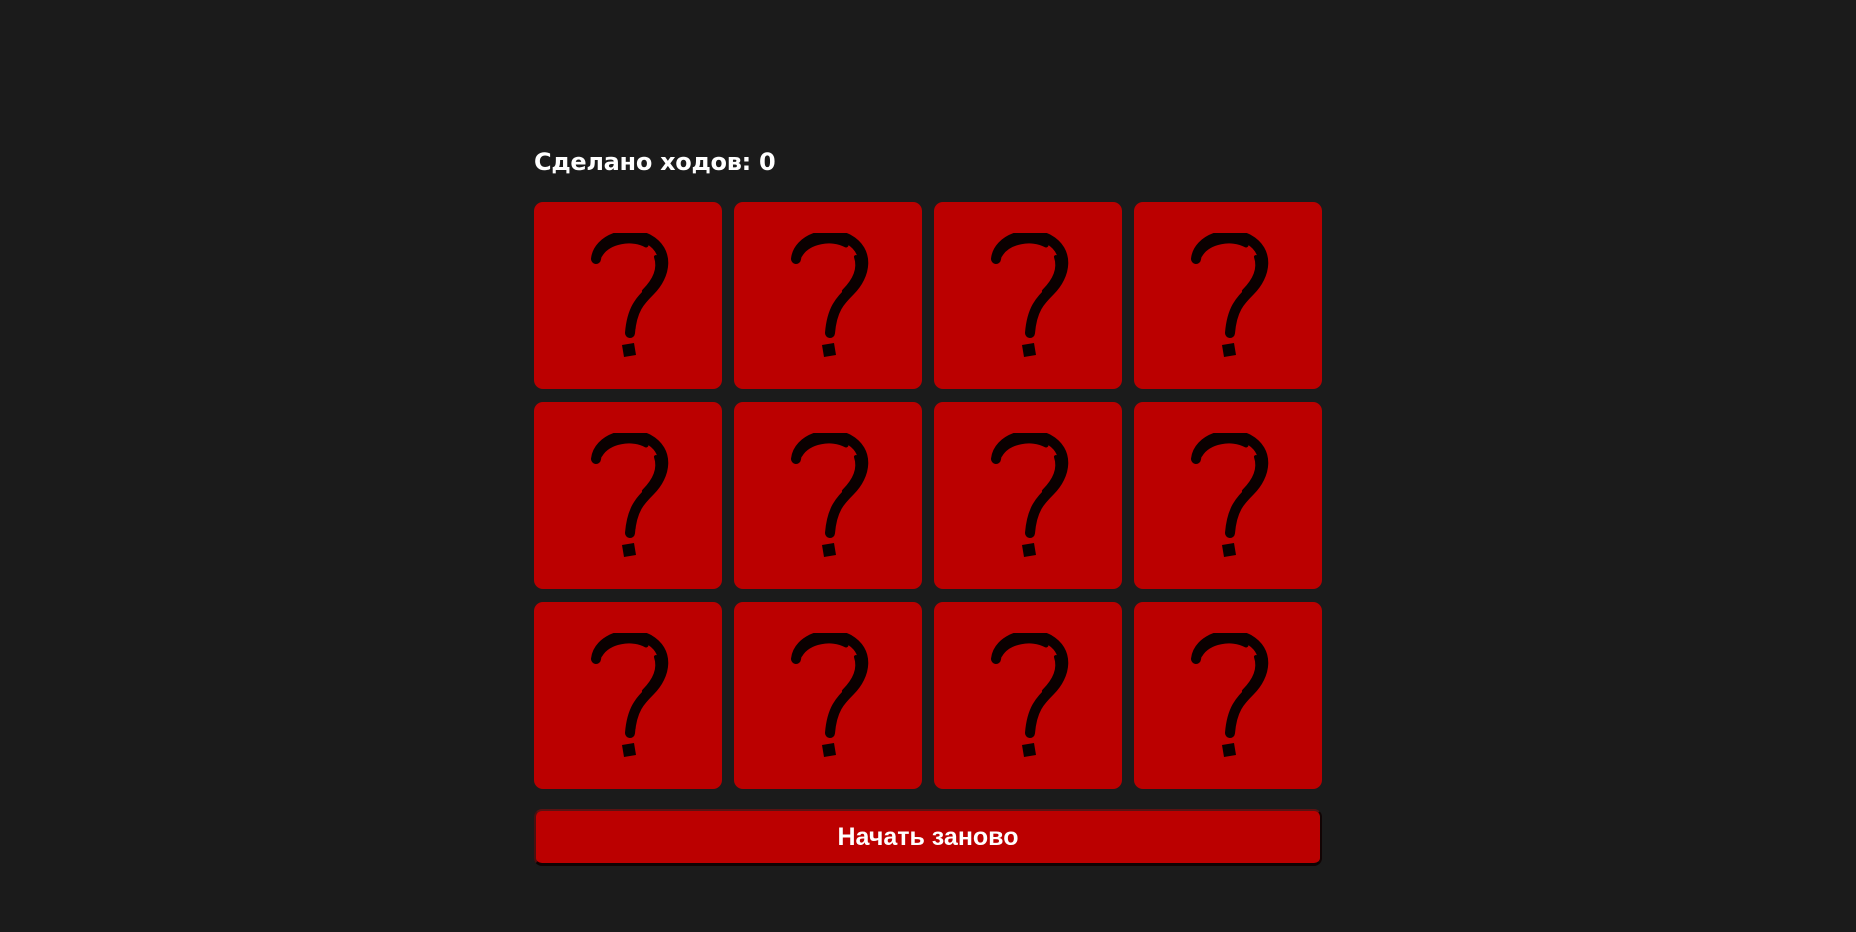  I want to click on restart-button: Начать заново, so click(928, 837).